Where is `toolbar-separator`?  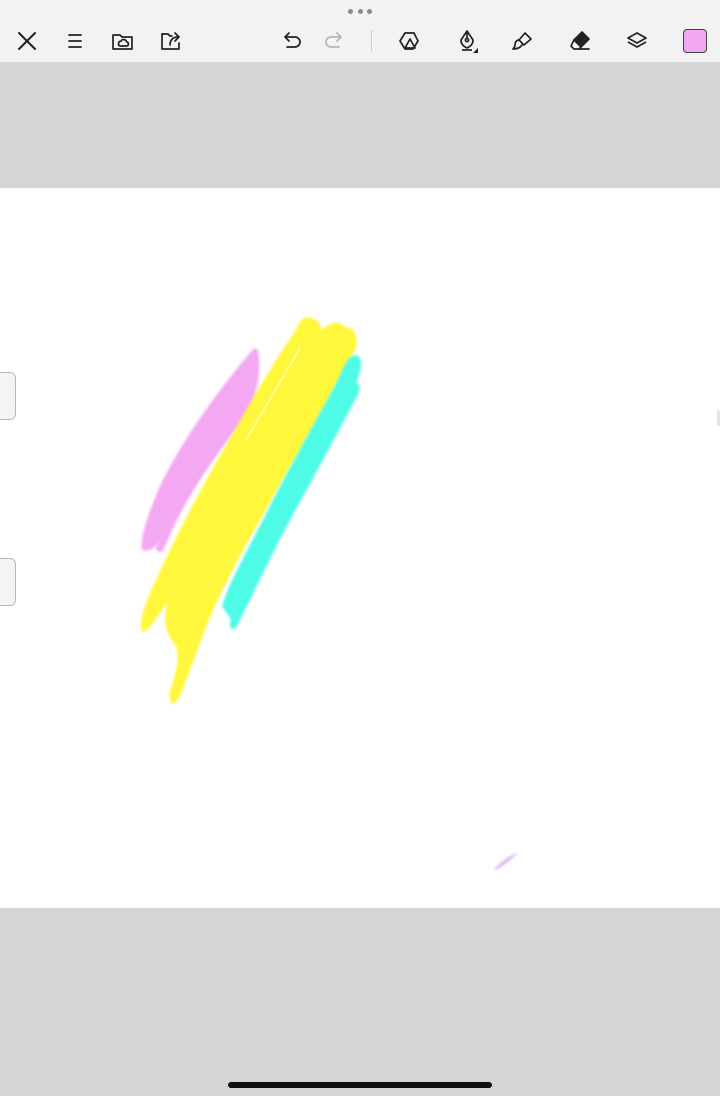 toolbar-separator is located at coordinates (371, 41).